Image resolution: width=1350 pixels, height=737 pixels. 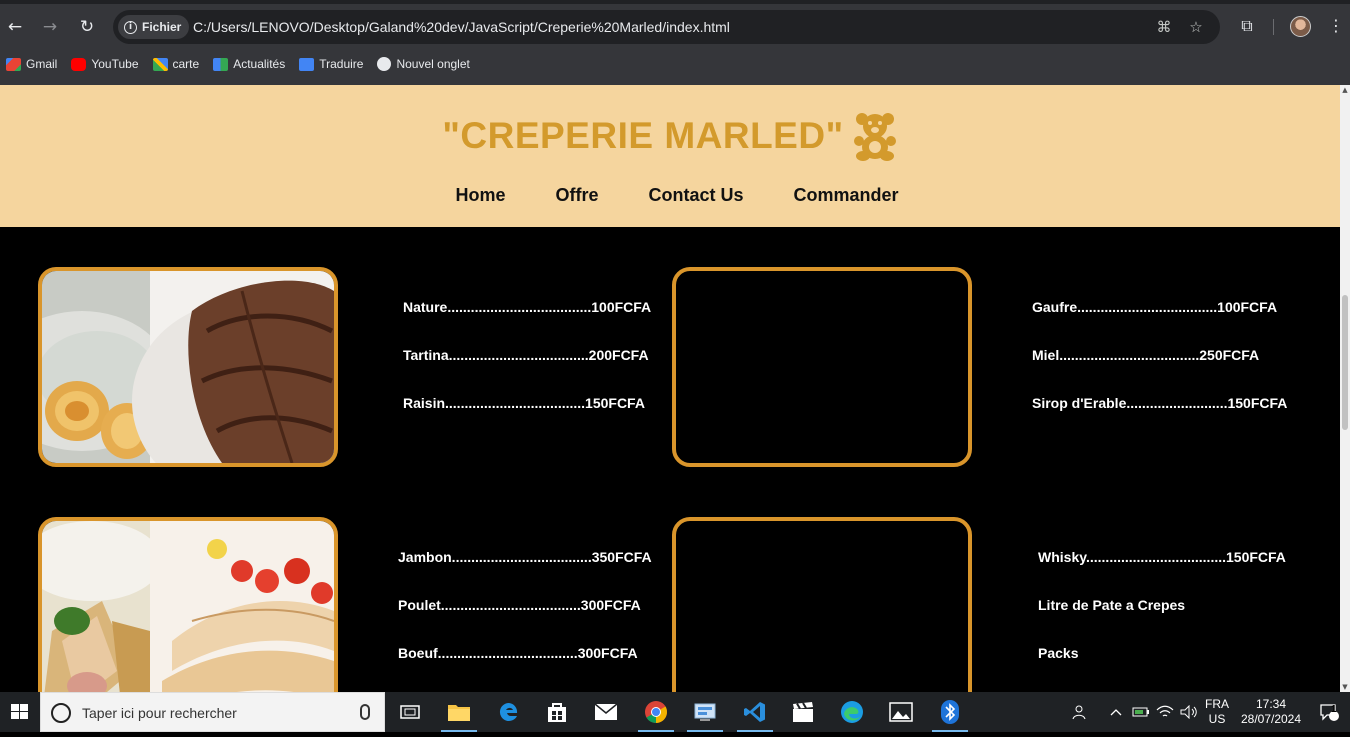 I want to click on start-button, so click(x=20, y=712).